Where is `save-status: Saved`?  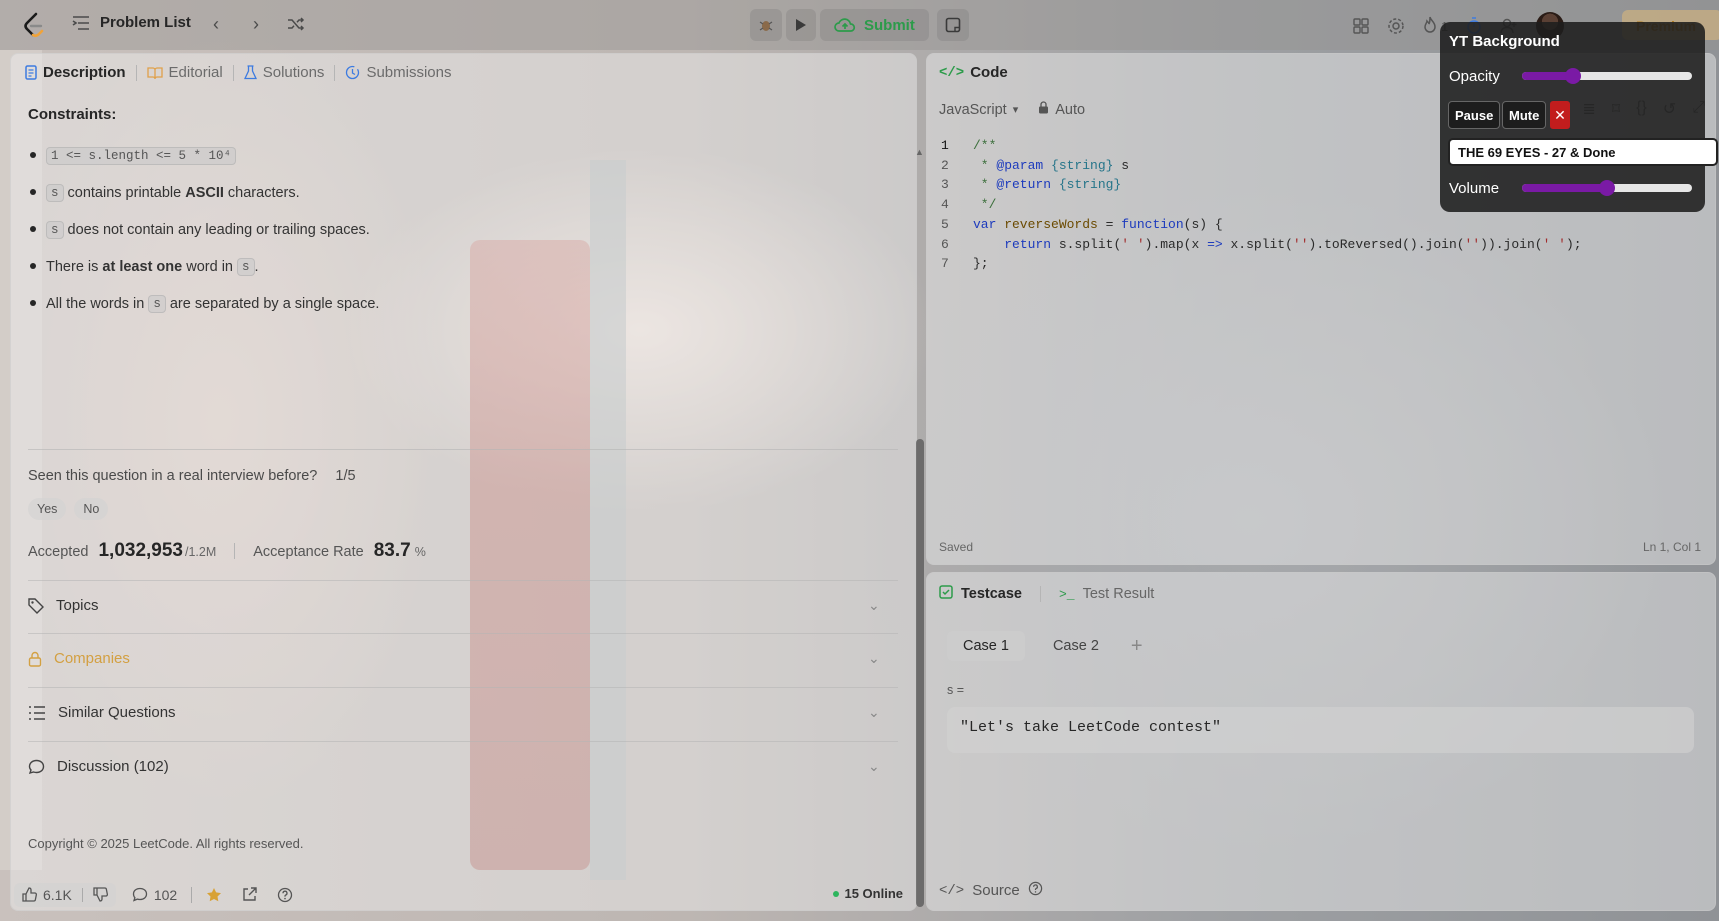 save-status: Saved is located at coordinates (956, 547).